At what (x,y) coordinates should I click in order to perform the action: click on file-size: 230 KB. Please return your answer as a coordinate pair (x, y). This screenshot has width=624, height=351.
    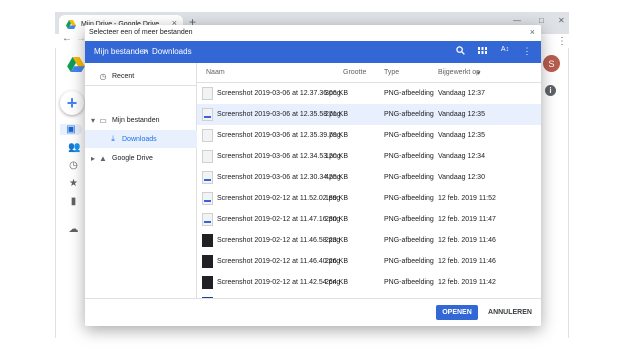
    Looking at the image, I should click on (336, 219).